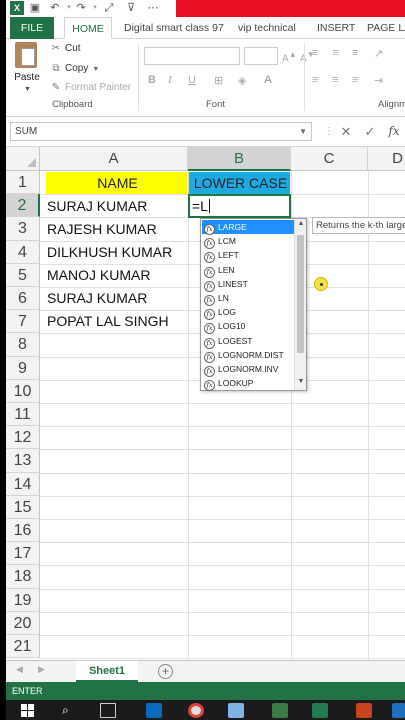 The width and height of the screenshot is (405, 720). Describe the element at coordinates (23, 531) in the screenshot. I see `row-header-16: 16` at that location.